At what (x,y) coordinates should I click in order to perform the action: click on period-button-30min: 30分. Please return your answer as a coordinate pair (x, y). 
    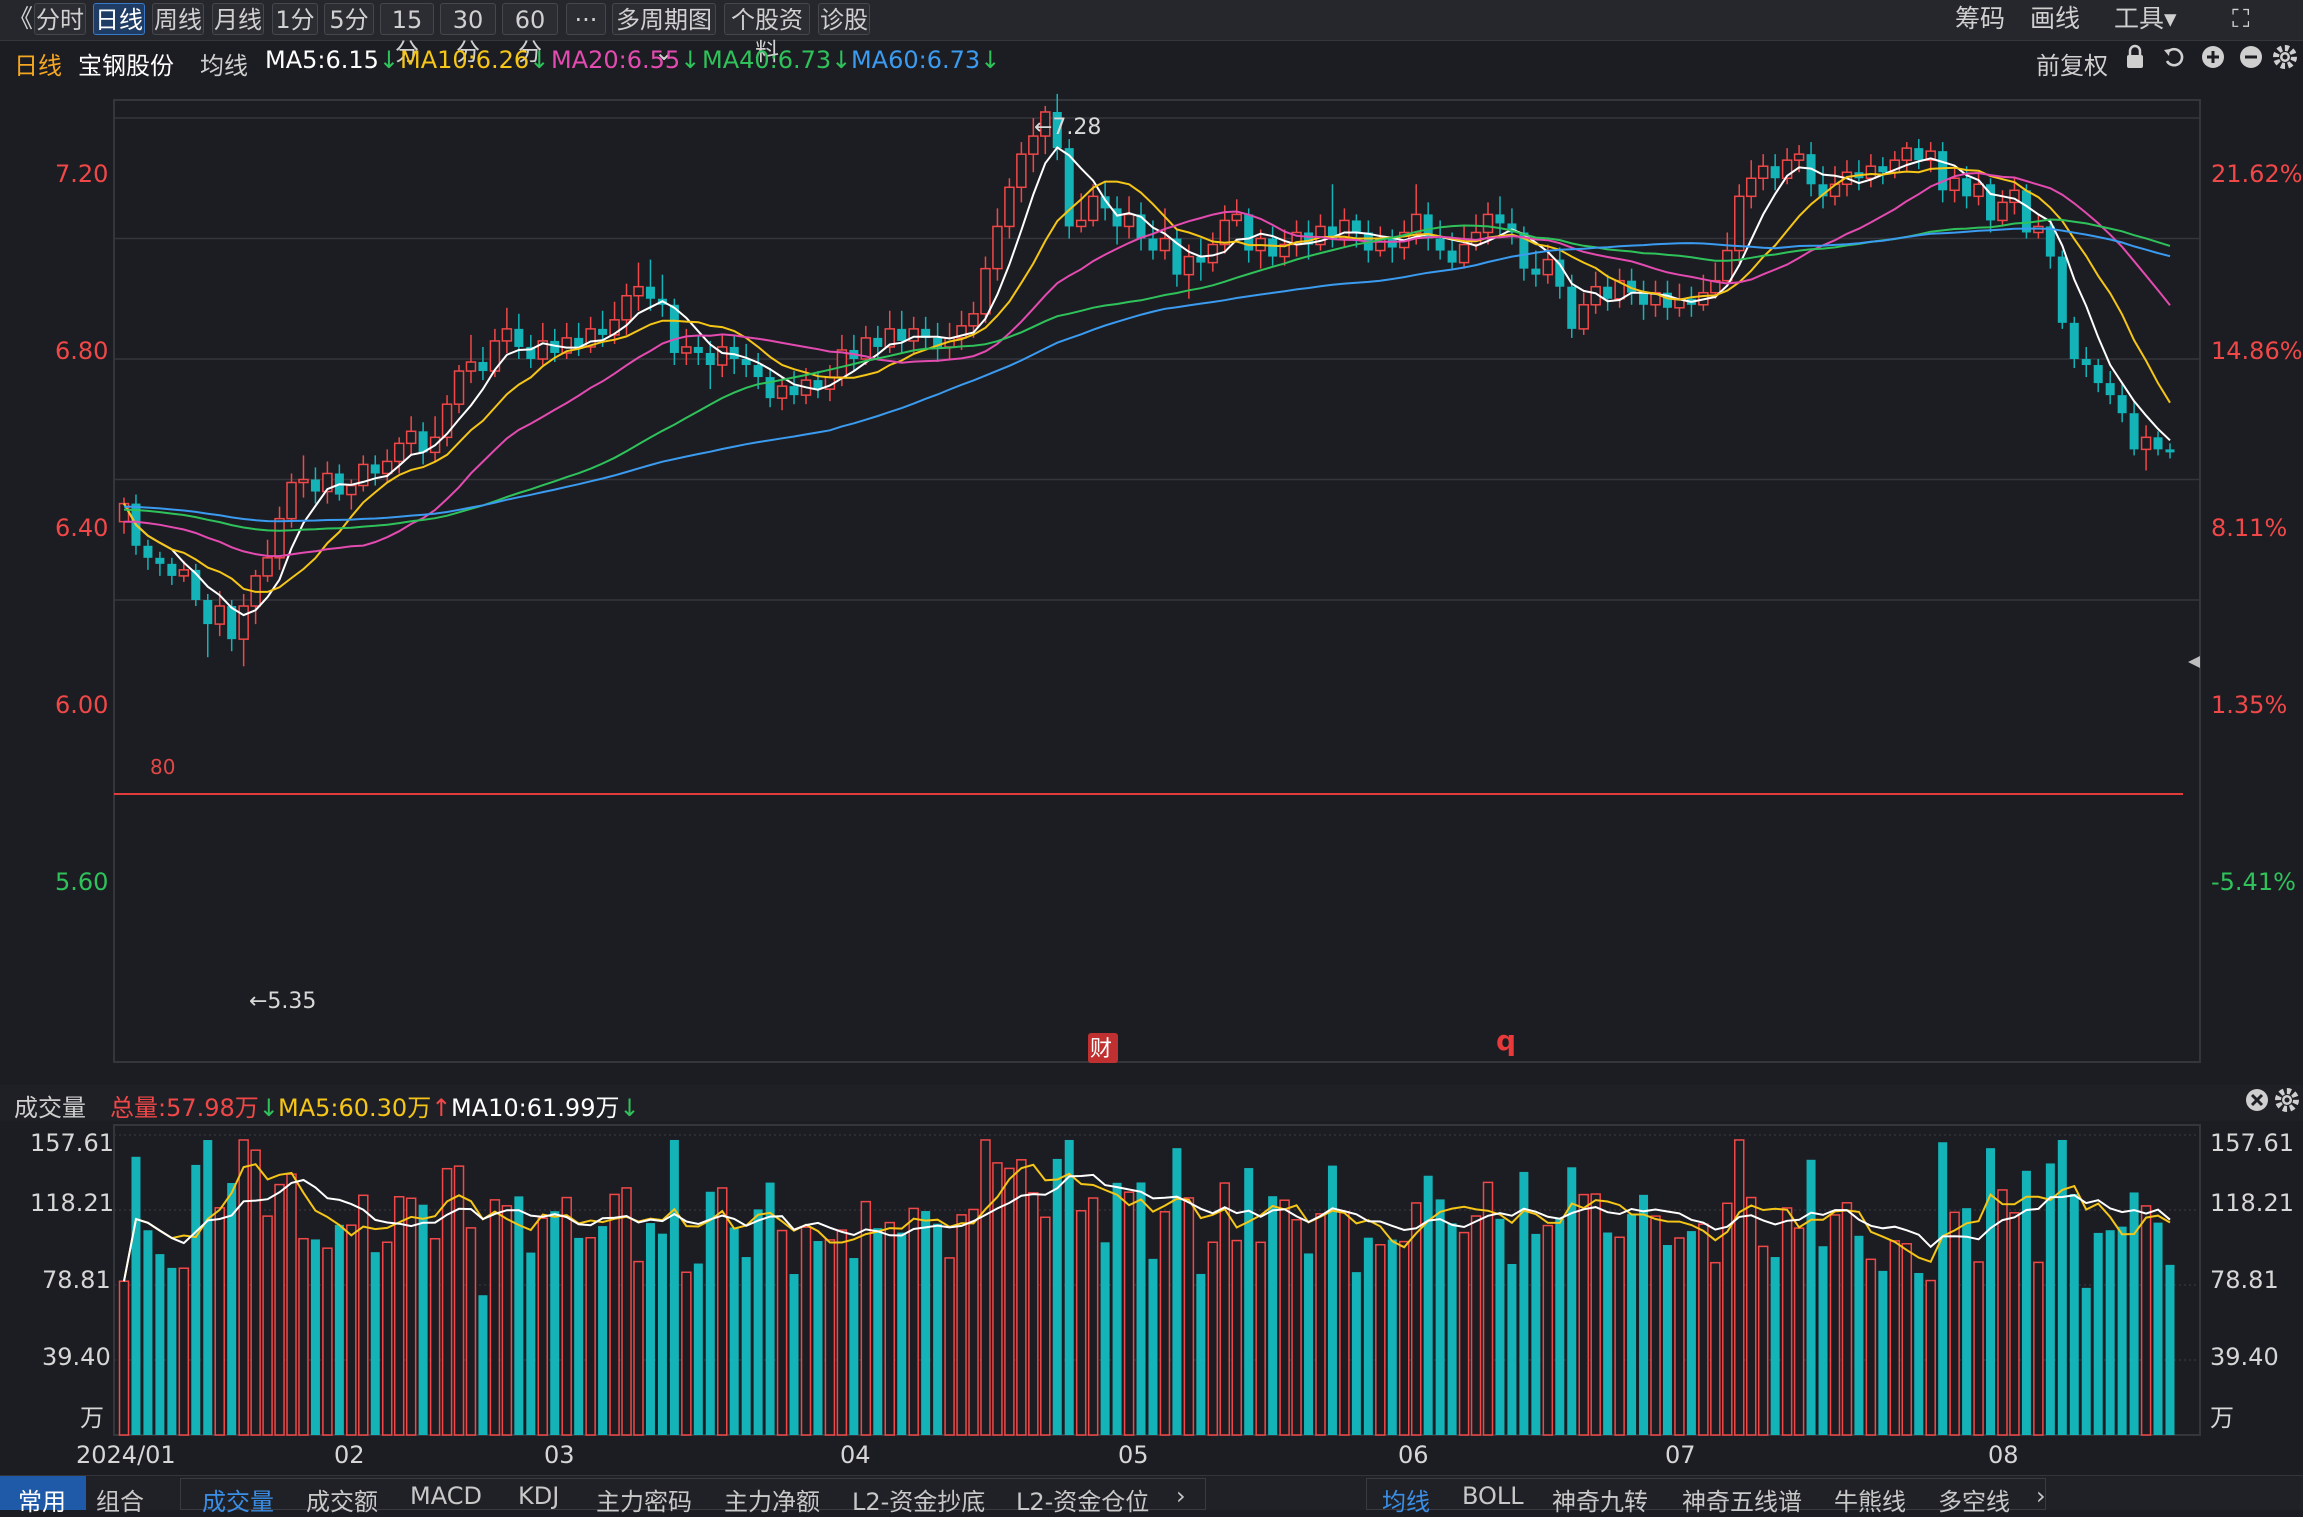
    Looking at the image, I should click on (468, 34).